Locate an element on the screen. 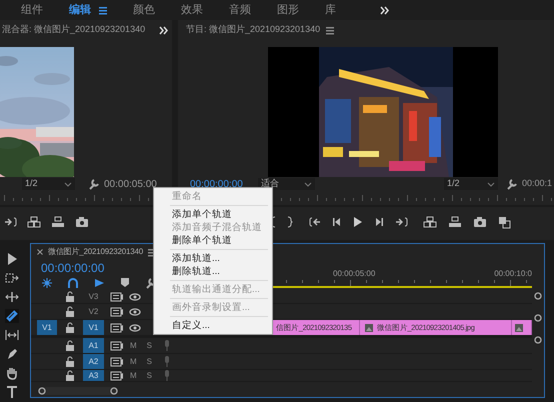  timecode: 00:00:1 is located at coordinates (537, 183).